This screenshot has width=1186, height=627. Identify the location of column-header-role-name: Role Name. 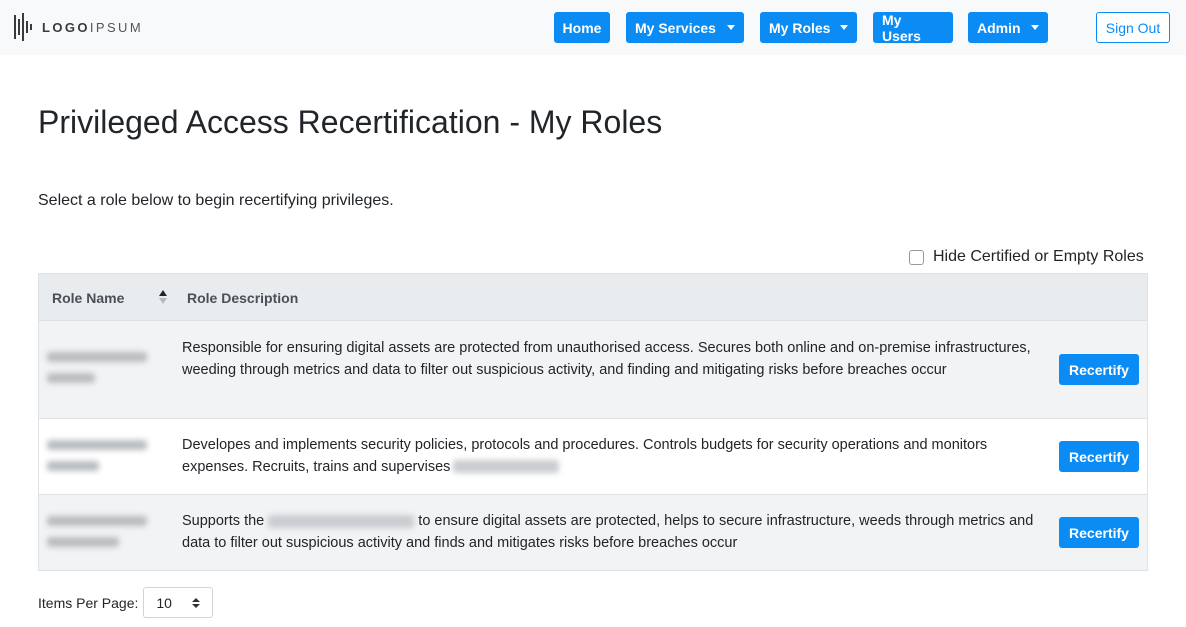
(88, 298).